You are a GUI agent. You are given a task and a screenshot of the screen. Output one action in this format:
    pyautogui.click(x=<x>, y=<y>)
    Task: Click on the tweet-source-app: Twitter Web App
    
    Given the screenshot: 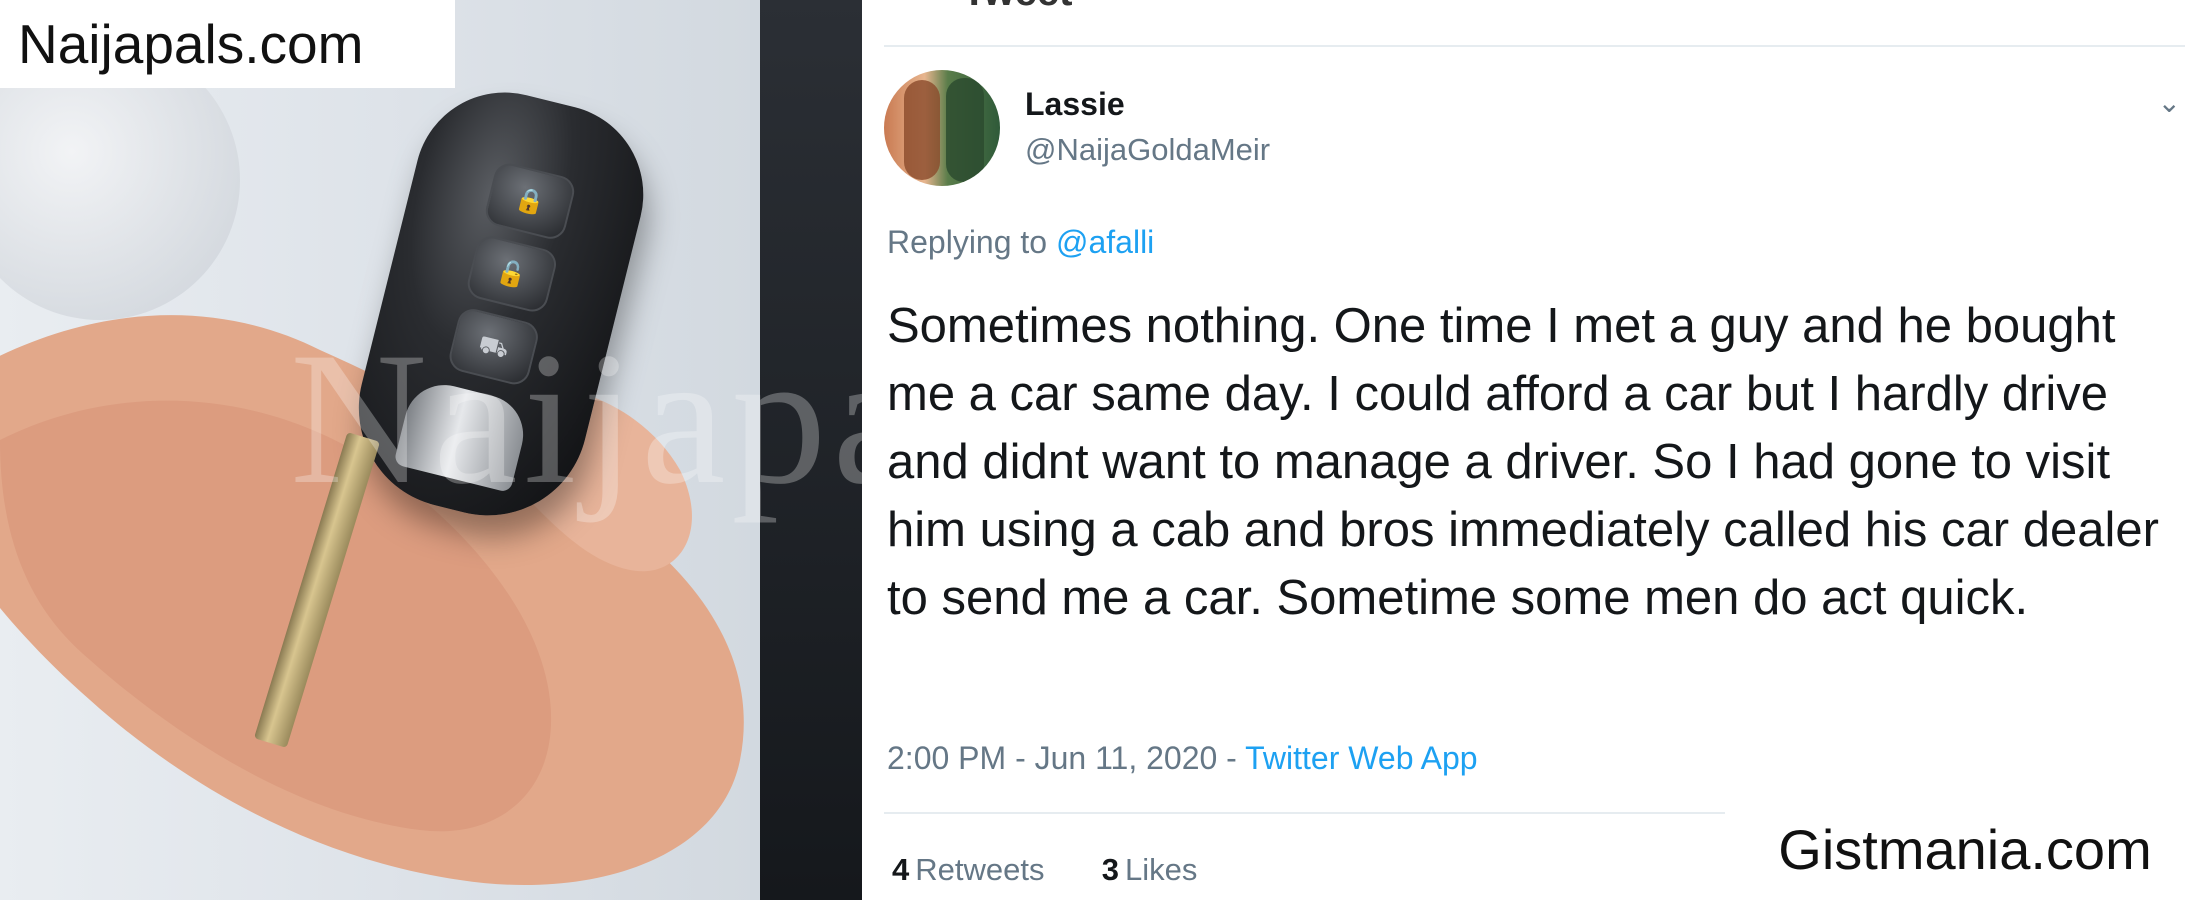 What is the action you would take?
    pyautogui.click(x=1361, y=758)
    